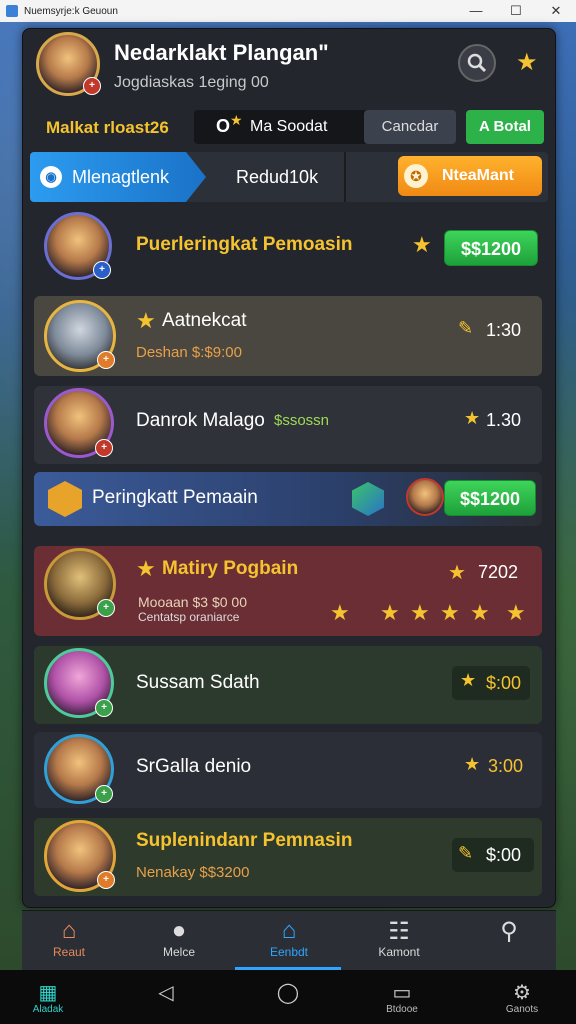  What do you see at coordinates (288, 11) in the screenshot?
I see `window-titlebar: Nuemsyrje:k Geuoun — ☐ ✕` at bounding box center [288, 11].